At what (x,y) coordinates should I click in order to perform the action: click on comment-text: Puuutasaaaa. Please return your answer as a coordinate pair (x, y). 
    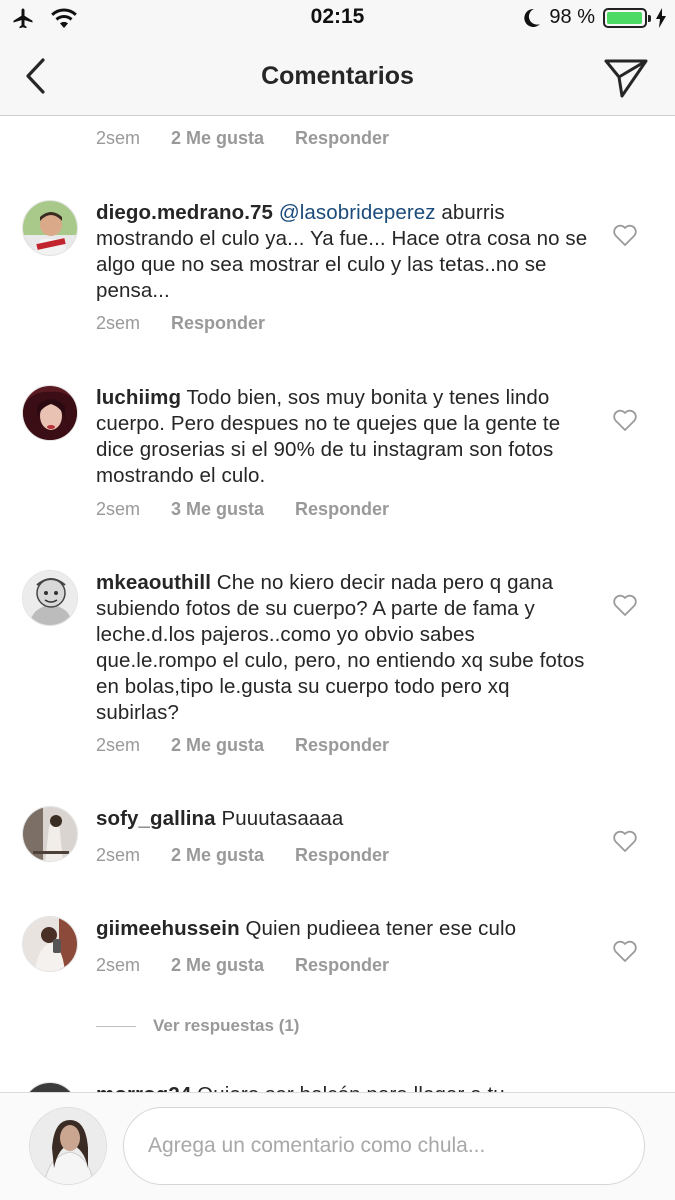
    Looking at the image, I should click on (279, 818).